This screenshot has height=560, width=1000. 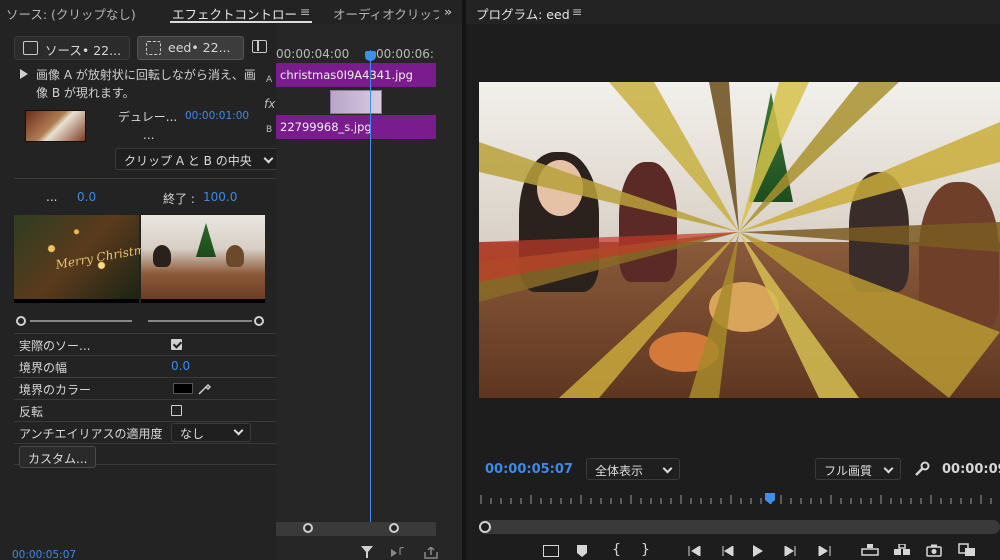 What do you see at coordinates (81, 321) in the screenshot?
I see `start-slider-track` at bounding box center [81, 321].